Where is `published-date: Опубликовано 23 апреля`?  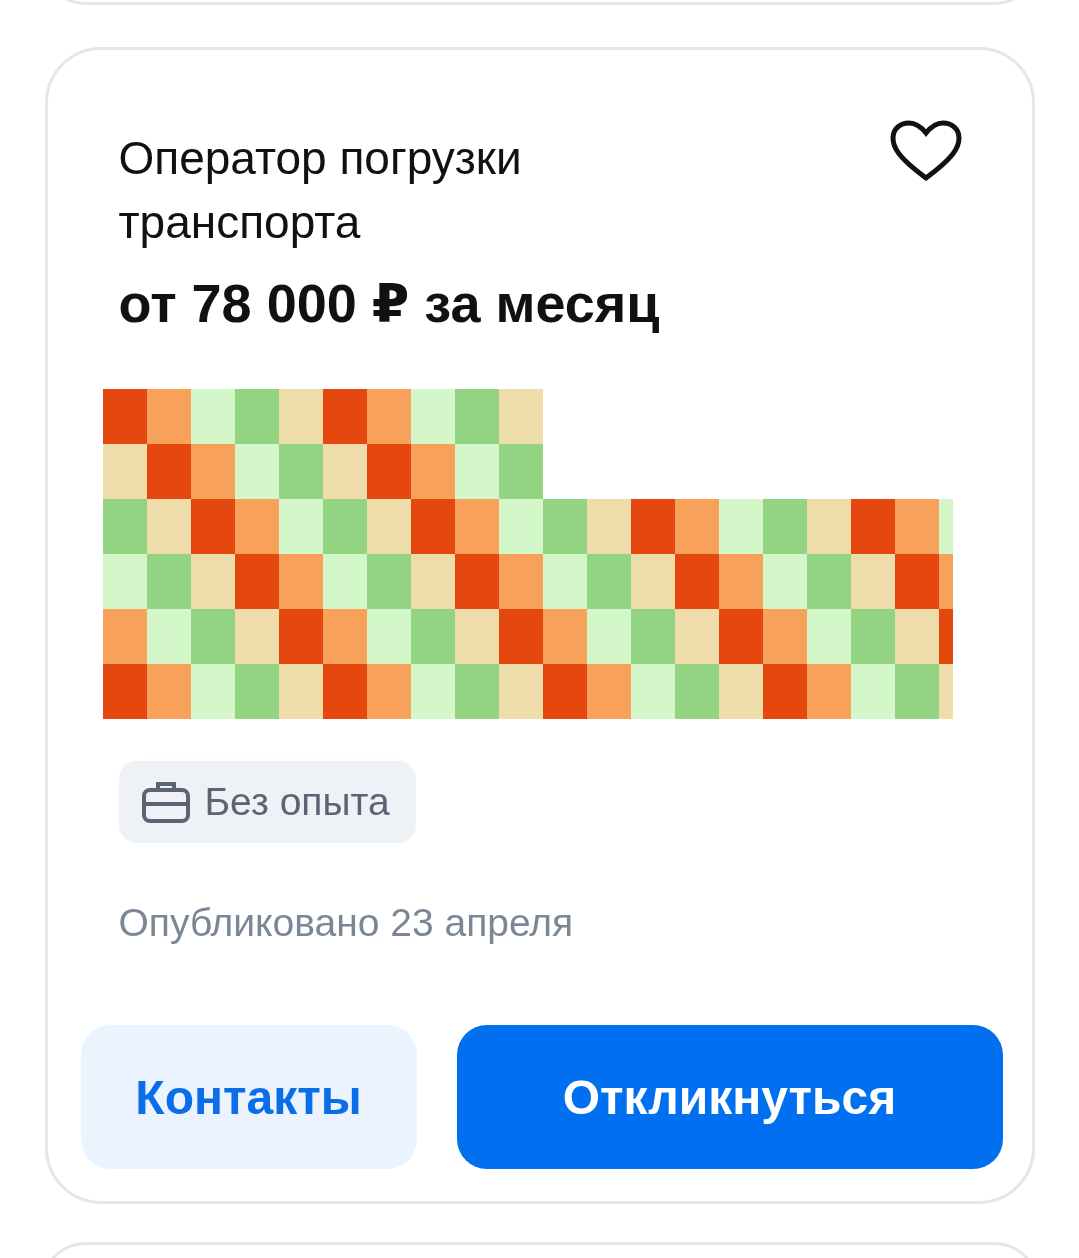 published-date: Опубликовано 23 апреля is located at coordinates (346, 923).